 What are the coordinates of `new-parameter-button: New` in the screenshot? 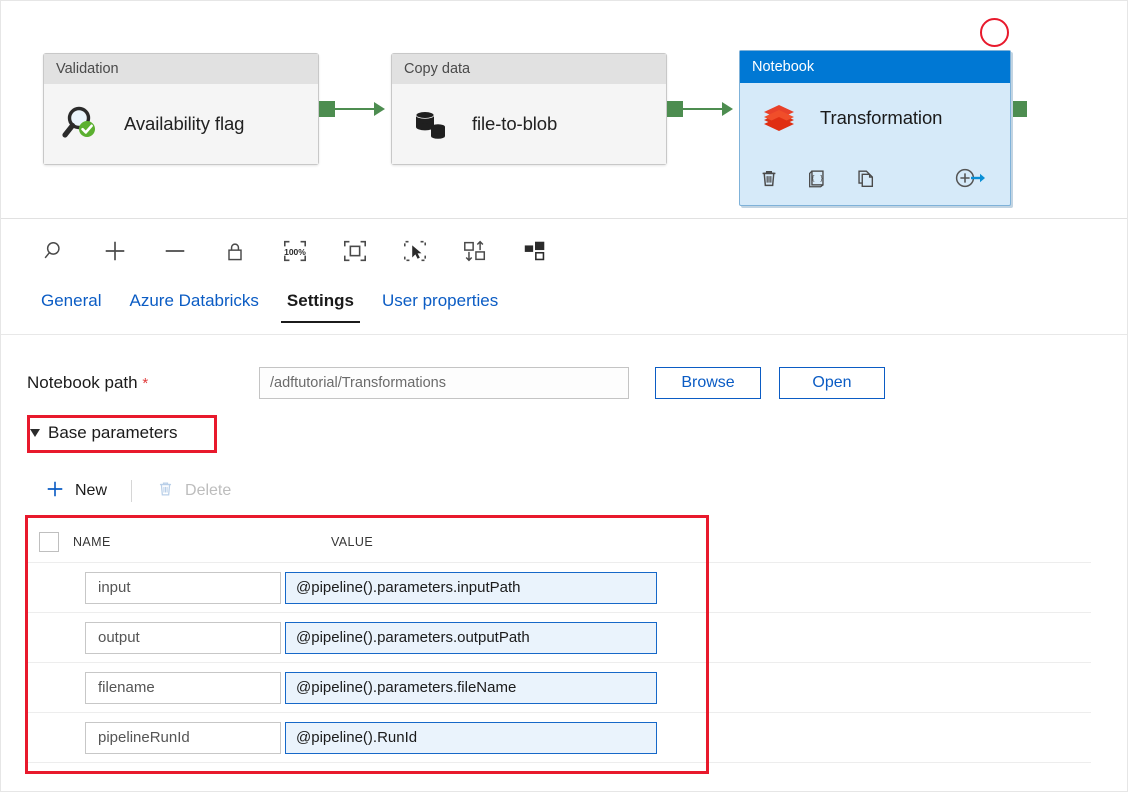 It's located at (76, 491).